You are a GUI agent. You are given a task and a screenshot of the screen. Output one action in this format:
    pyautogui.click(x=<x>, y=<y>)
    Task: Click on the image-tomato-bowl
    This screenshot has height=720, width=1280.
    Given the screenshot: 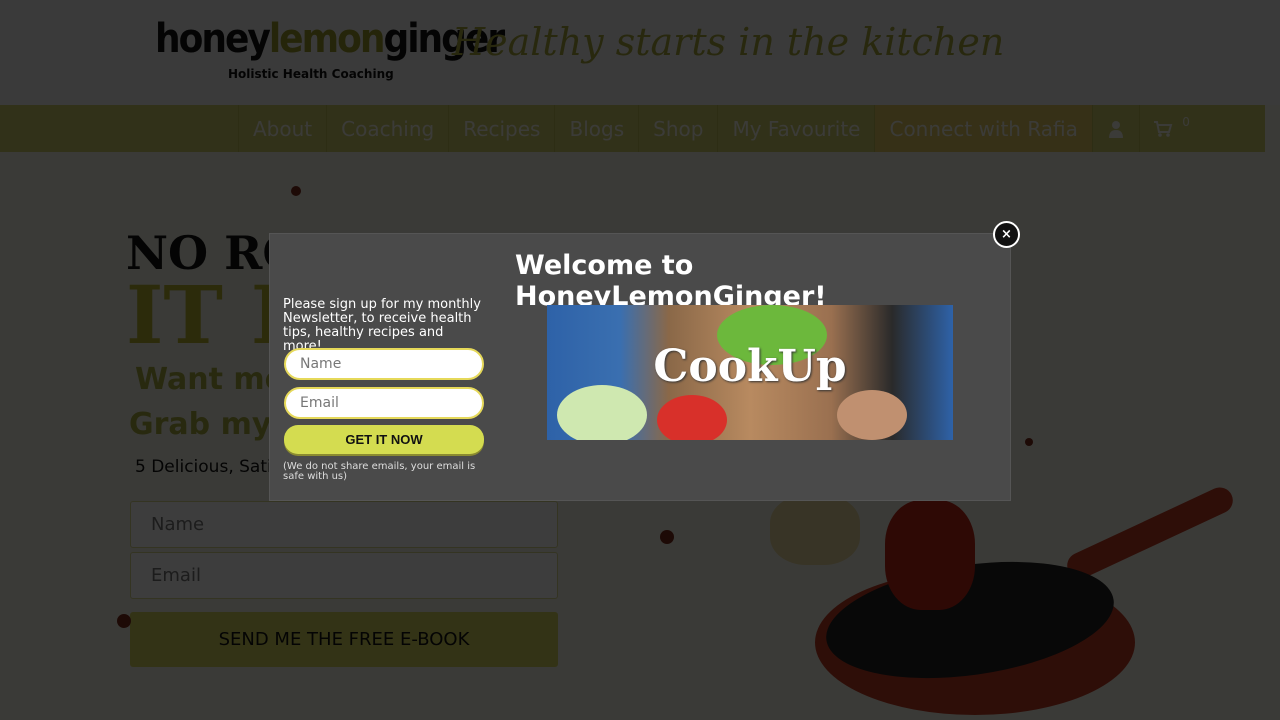 What is the action you would take?
    pyautogui.click(x=692, y=417)
    